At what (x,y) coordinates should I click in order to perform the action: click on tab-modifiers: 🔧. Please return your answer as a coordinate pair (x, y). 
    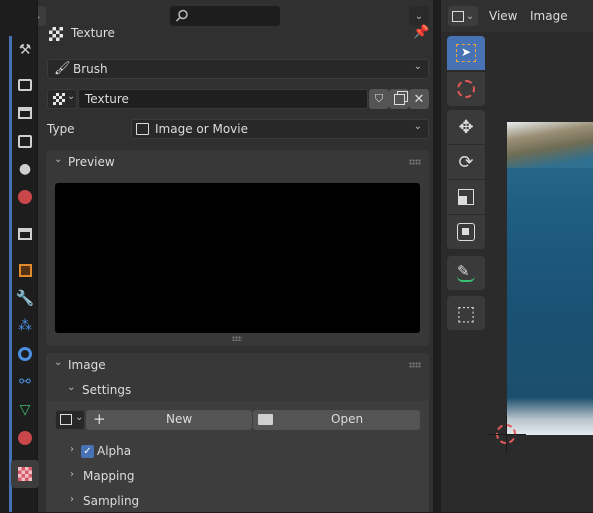
    Looking at the image, I should click on (25, 298).